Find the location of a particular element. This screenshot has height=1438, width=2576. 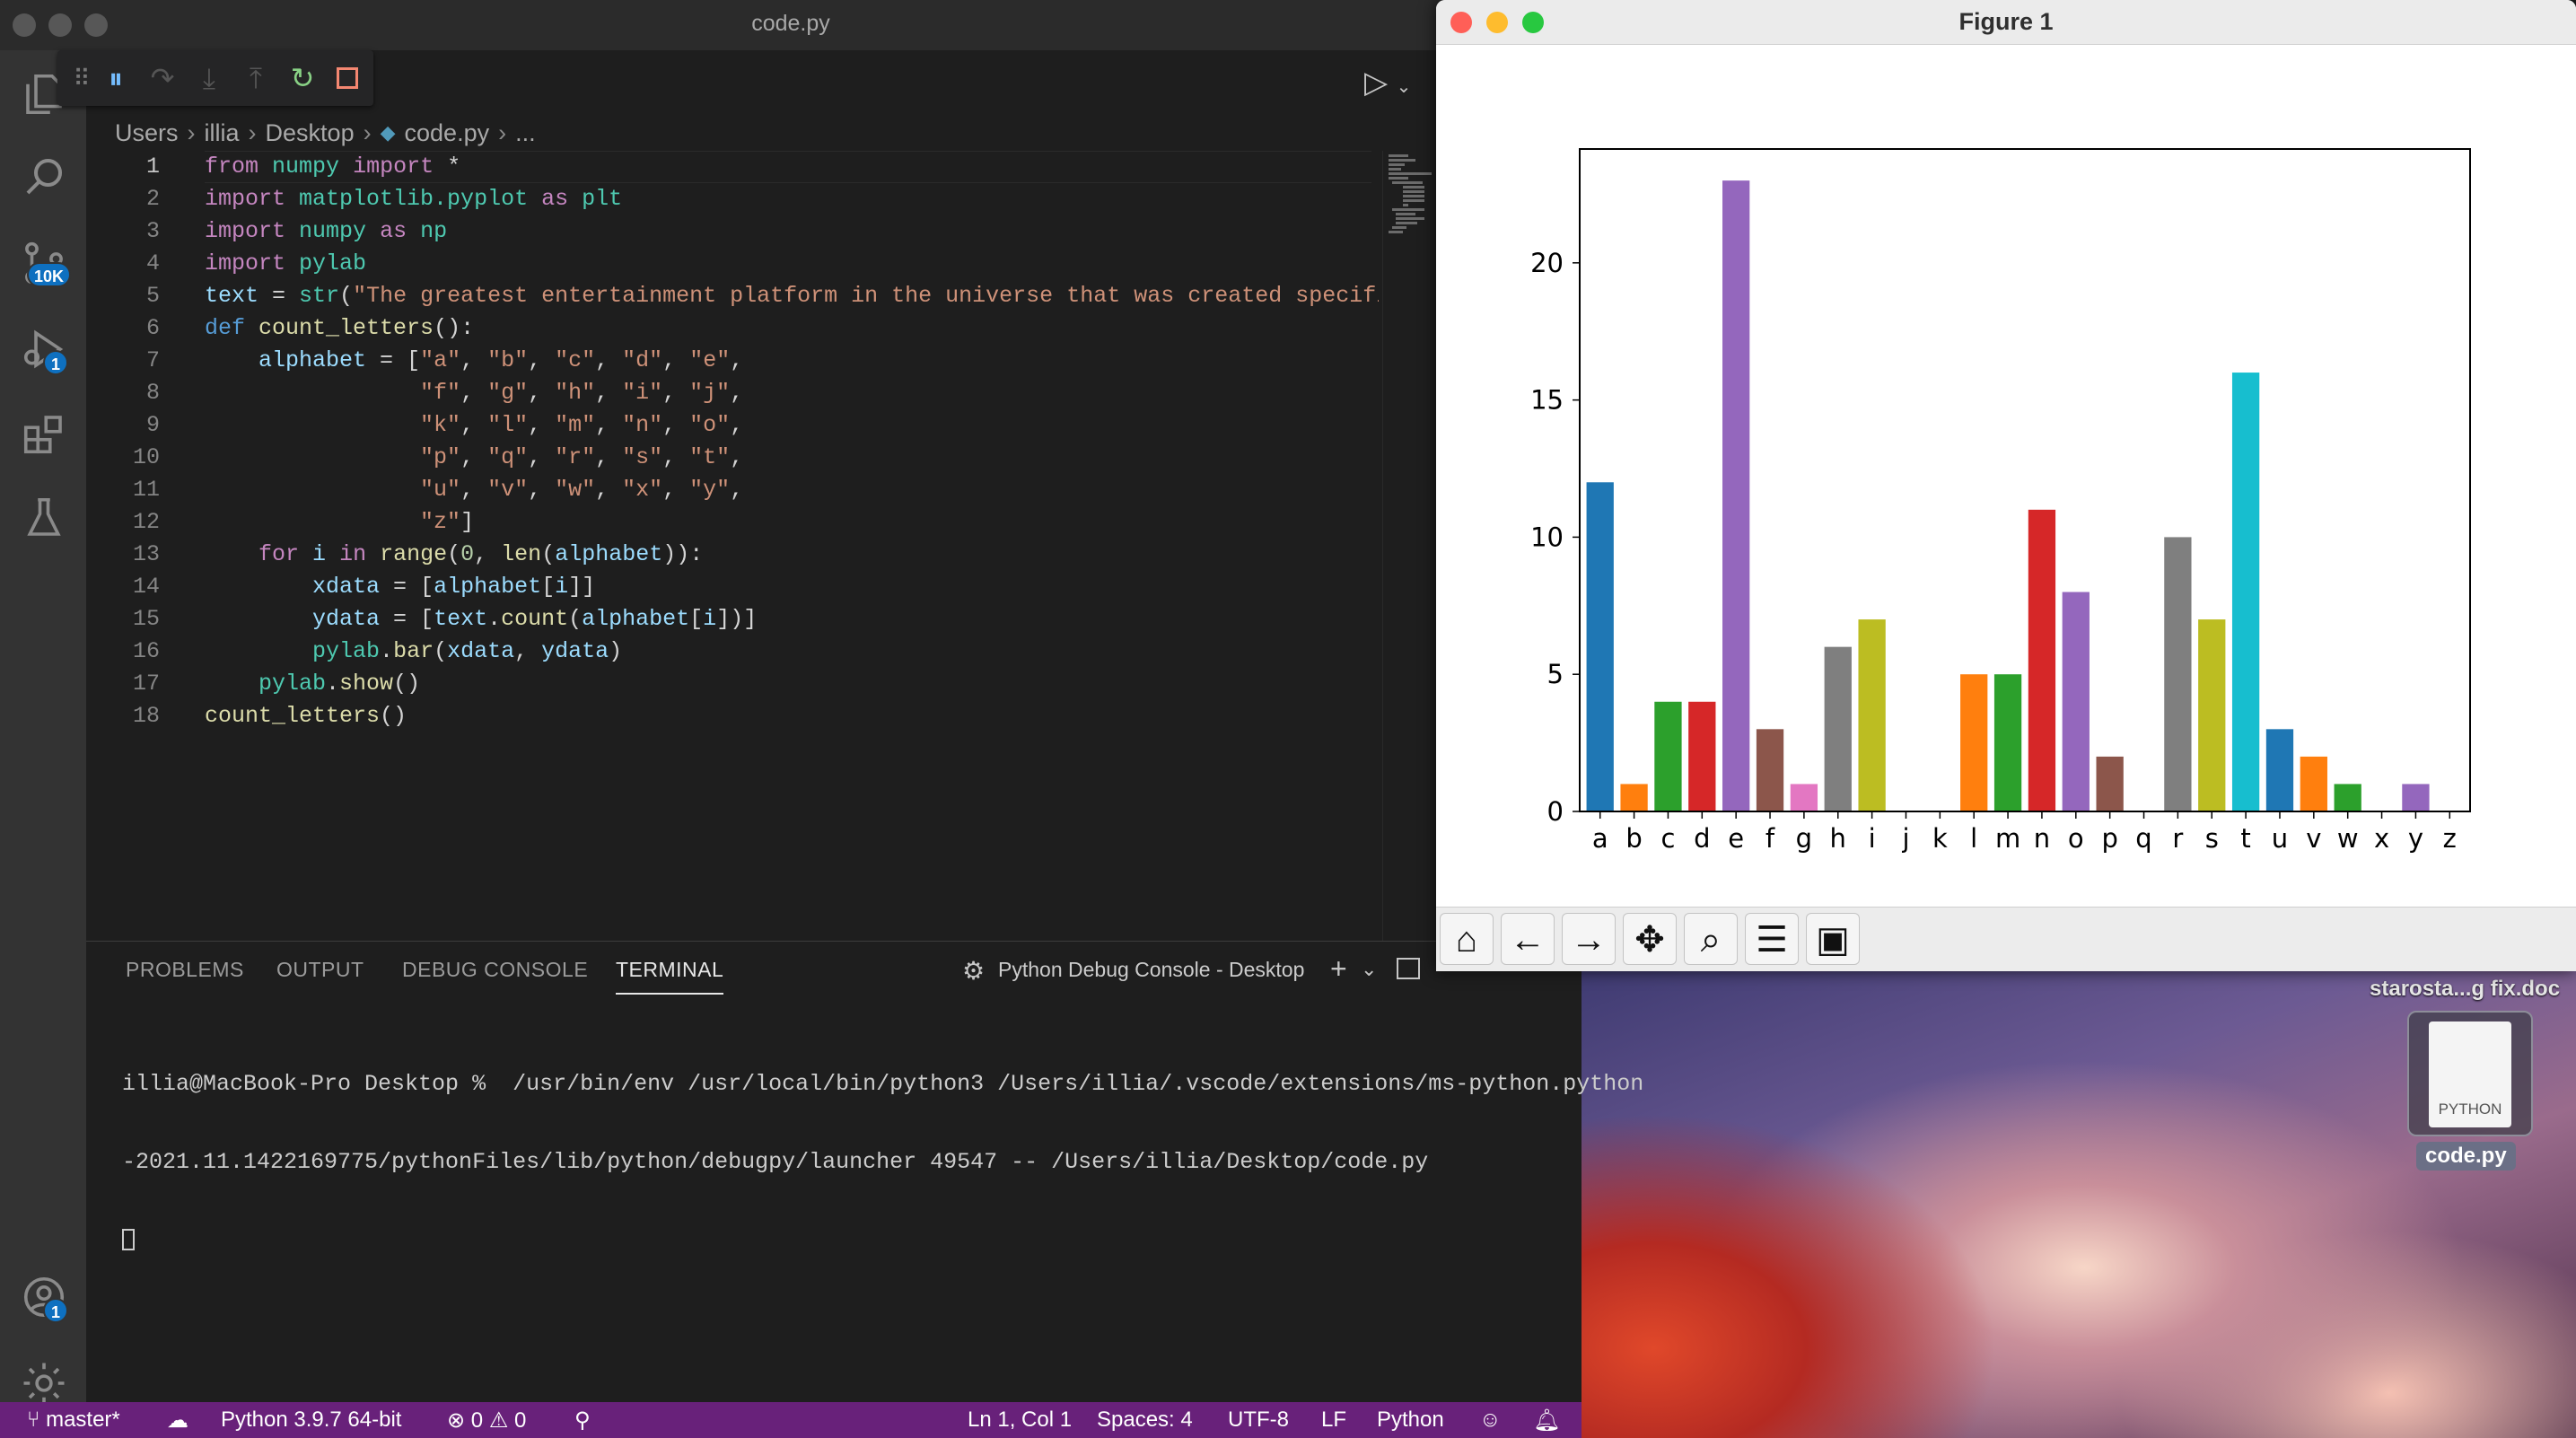

step-into-icon: ⤓ is located at coordinates (209, 78).